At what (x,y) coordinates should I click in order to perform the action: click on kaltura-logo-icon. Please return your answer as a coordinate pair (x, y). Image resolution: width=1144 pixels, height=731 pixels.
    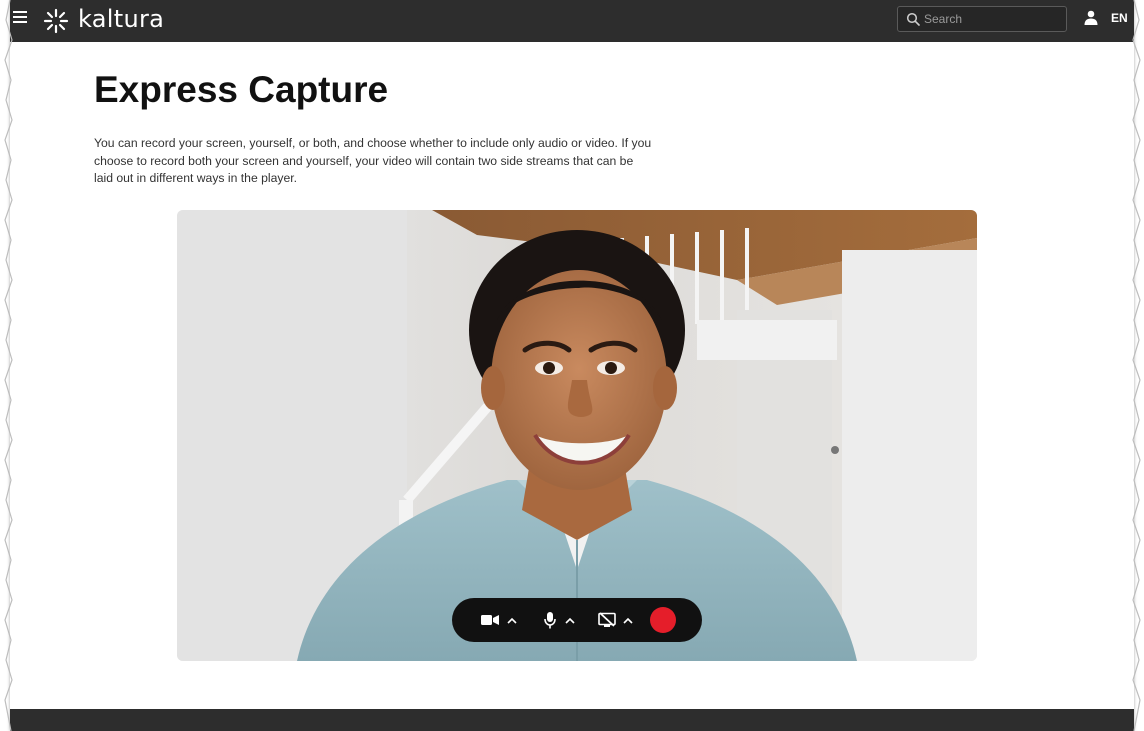
    Looking at the image, I should click on (56, 21).